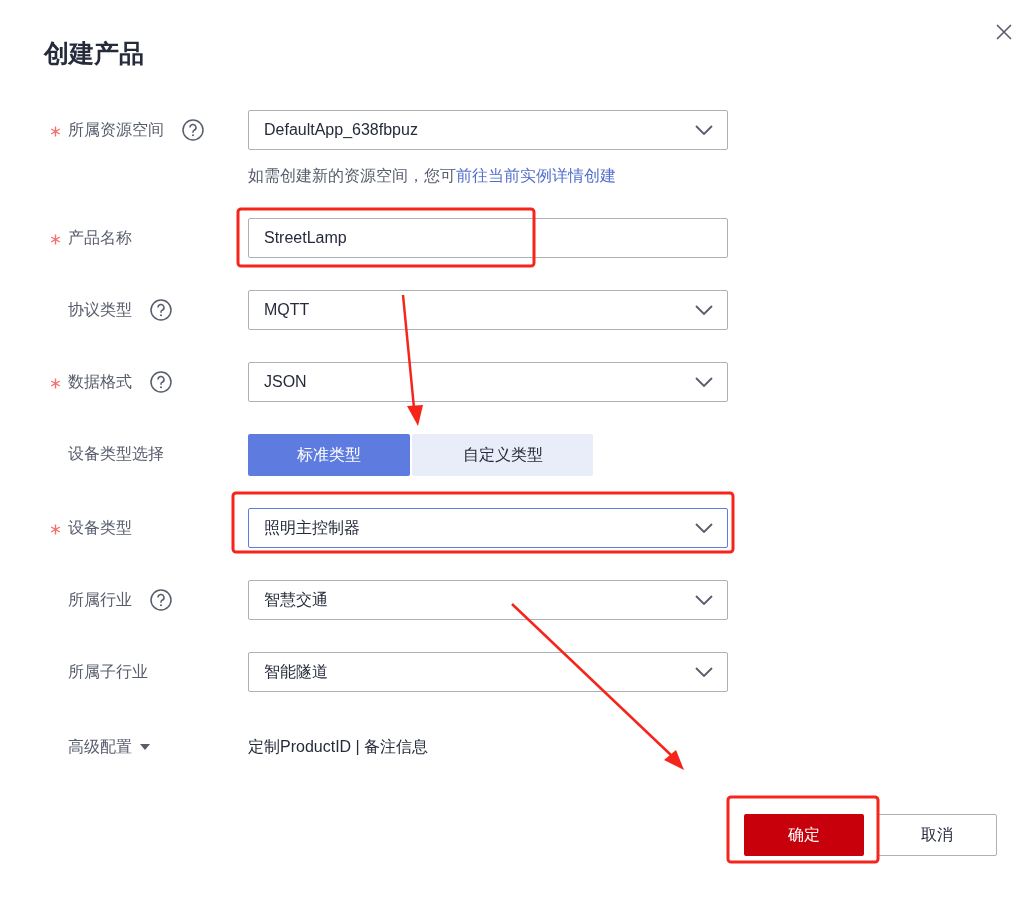 The height and width of the screenshot is (898, 1036). Describe the element at coordinates (94, 53) in the screenshot. I see `dialog-title: 创建产品` at that location.